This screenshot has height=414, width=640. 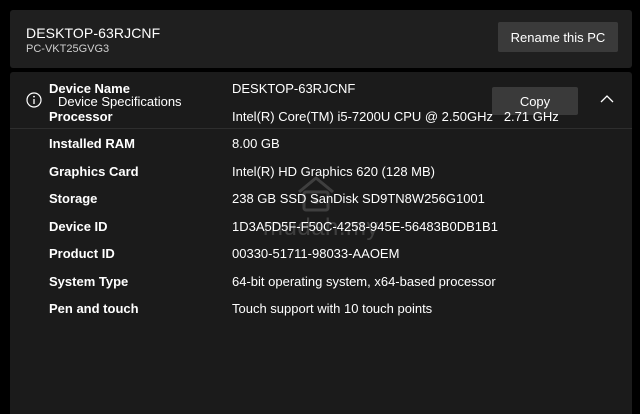 I want to click on spec-value: 00330-51711-98033-AAOEM, so click(x=316, y=253).